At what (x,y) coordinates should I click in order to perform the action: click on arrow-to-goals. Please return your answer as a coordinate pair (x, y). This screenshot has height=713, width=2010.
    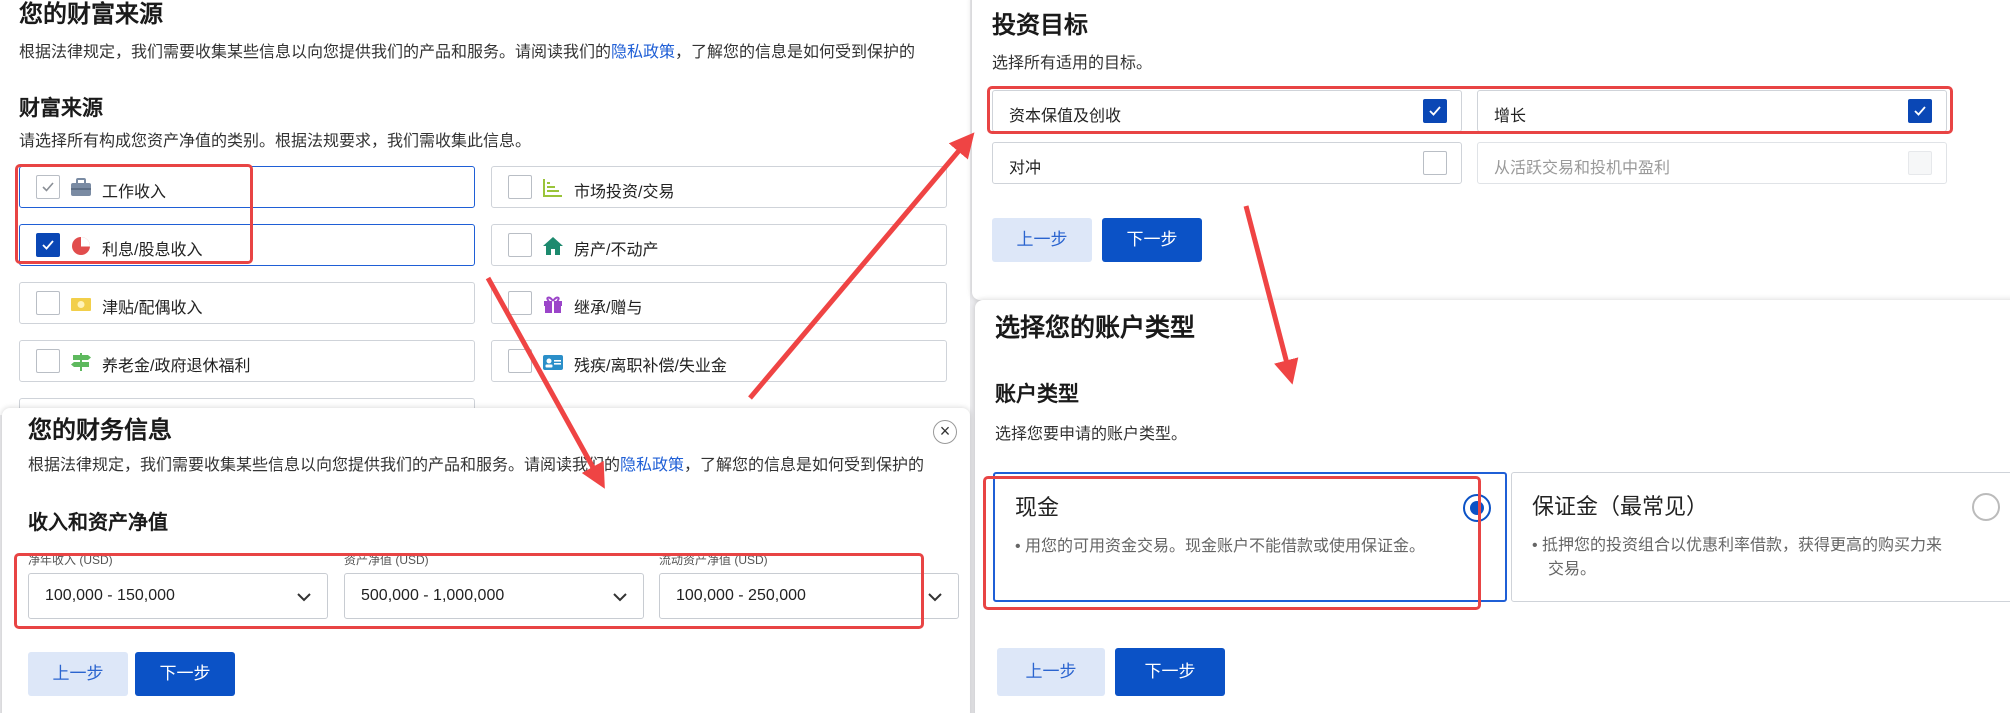
    Looking at the image, I should click on (861, 266).